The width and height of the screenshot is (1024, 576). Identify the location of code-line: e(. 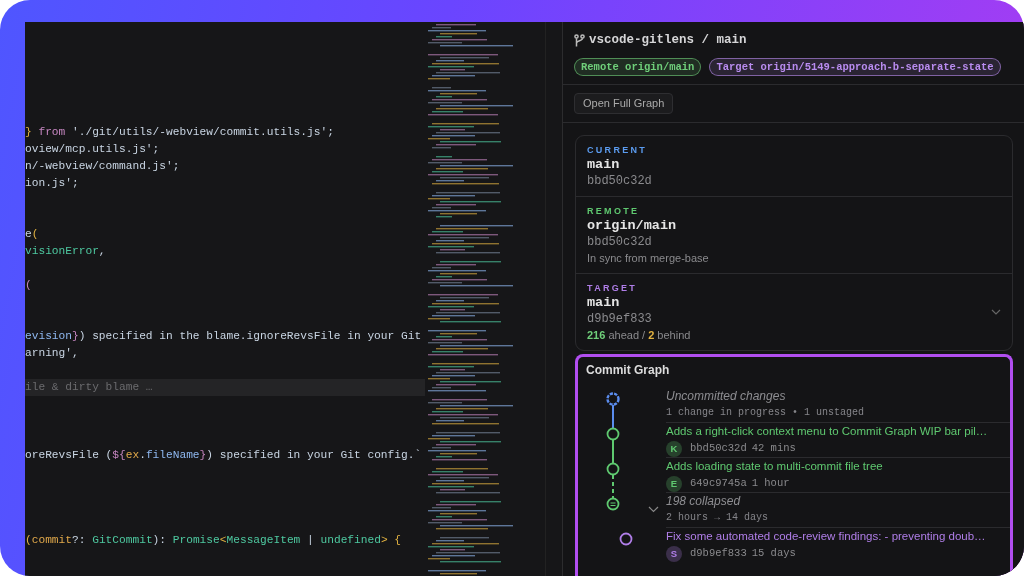
(32, 234).